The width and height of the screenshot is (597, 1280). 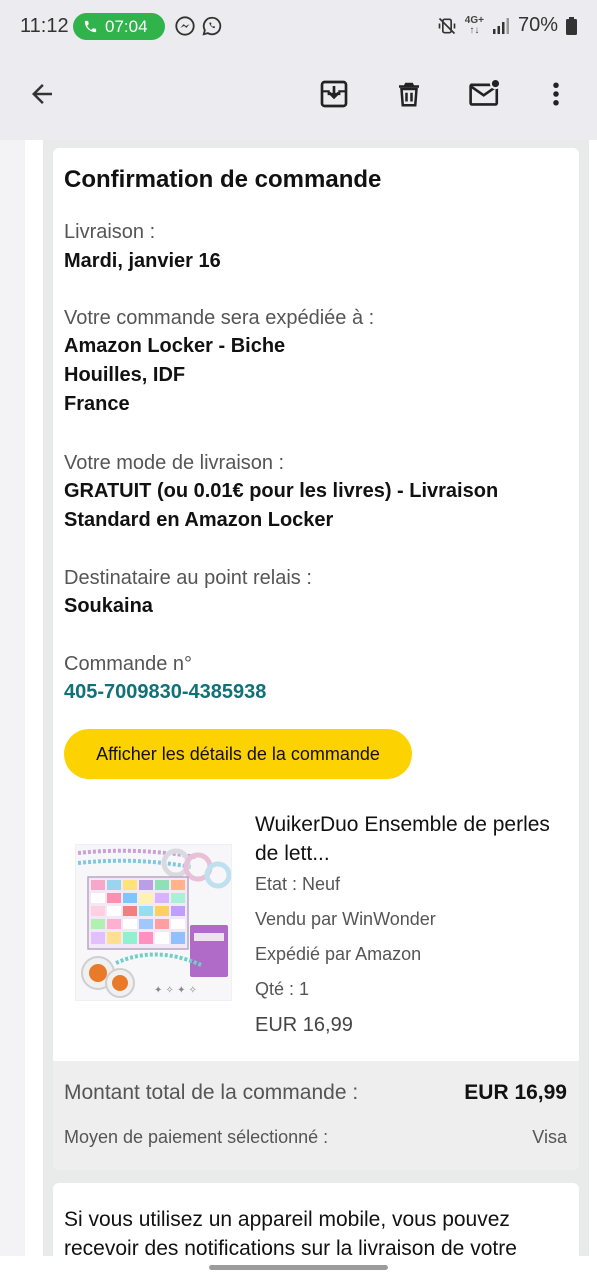 What do you see at coordinates (338, 954) in the screenshot?
I see `product-shipper: Expédié par Amazon` at bounding box center [338, 954].